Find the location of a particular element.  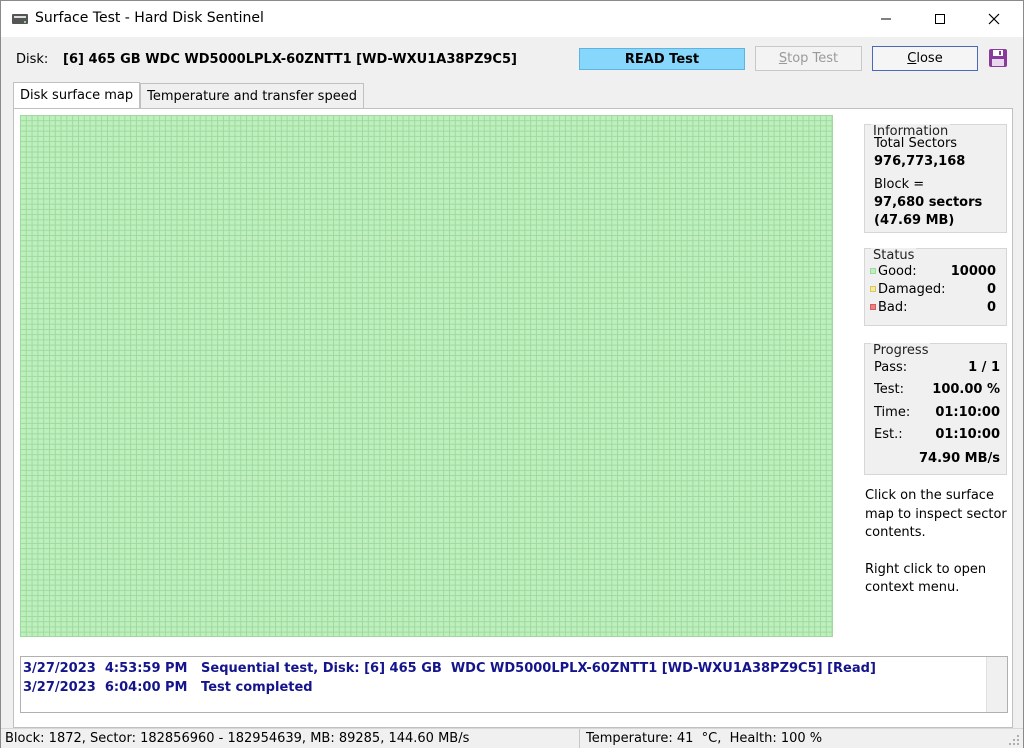

test-label: Test: is located at coordinates (889, 389).